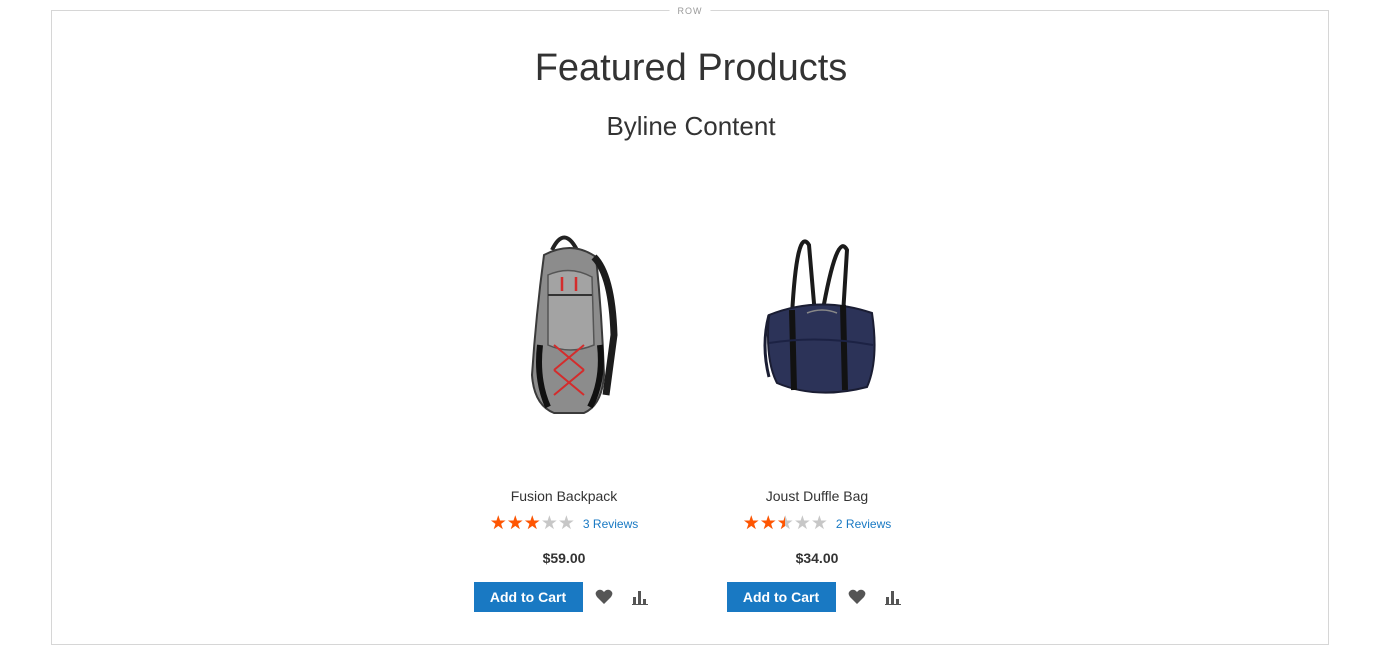 The width and height of the screenshot is (1382, 667). Describe the element at coordinates (817, 558) in the screenshot. I see `product-price: $34.00` at that location.